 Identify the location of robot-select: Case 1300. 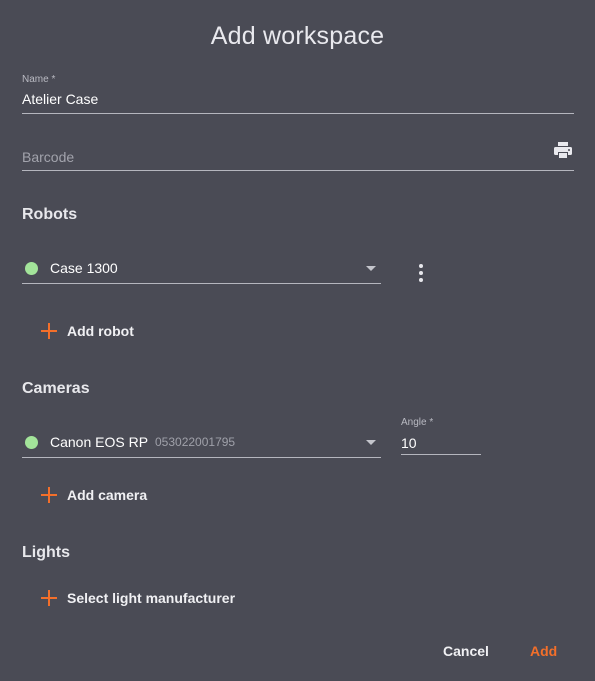
(201, 269).